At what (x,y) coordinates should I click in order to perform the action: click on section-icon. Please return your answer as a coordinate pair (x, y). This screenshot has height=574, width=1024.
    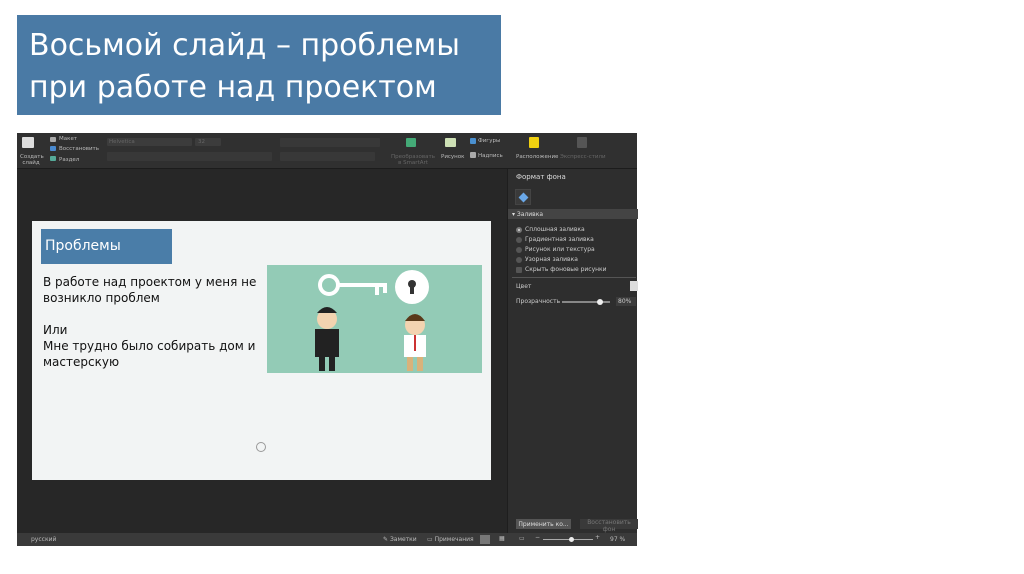
    Looking at the image, I should click on (53, 158).